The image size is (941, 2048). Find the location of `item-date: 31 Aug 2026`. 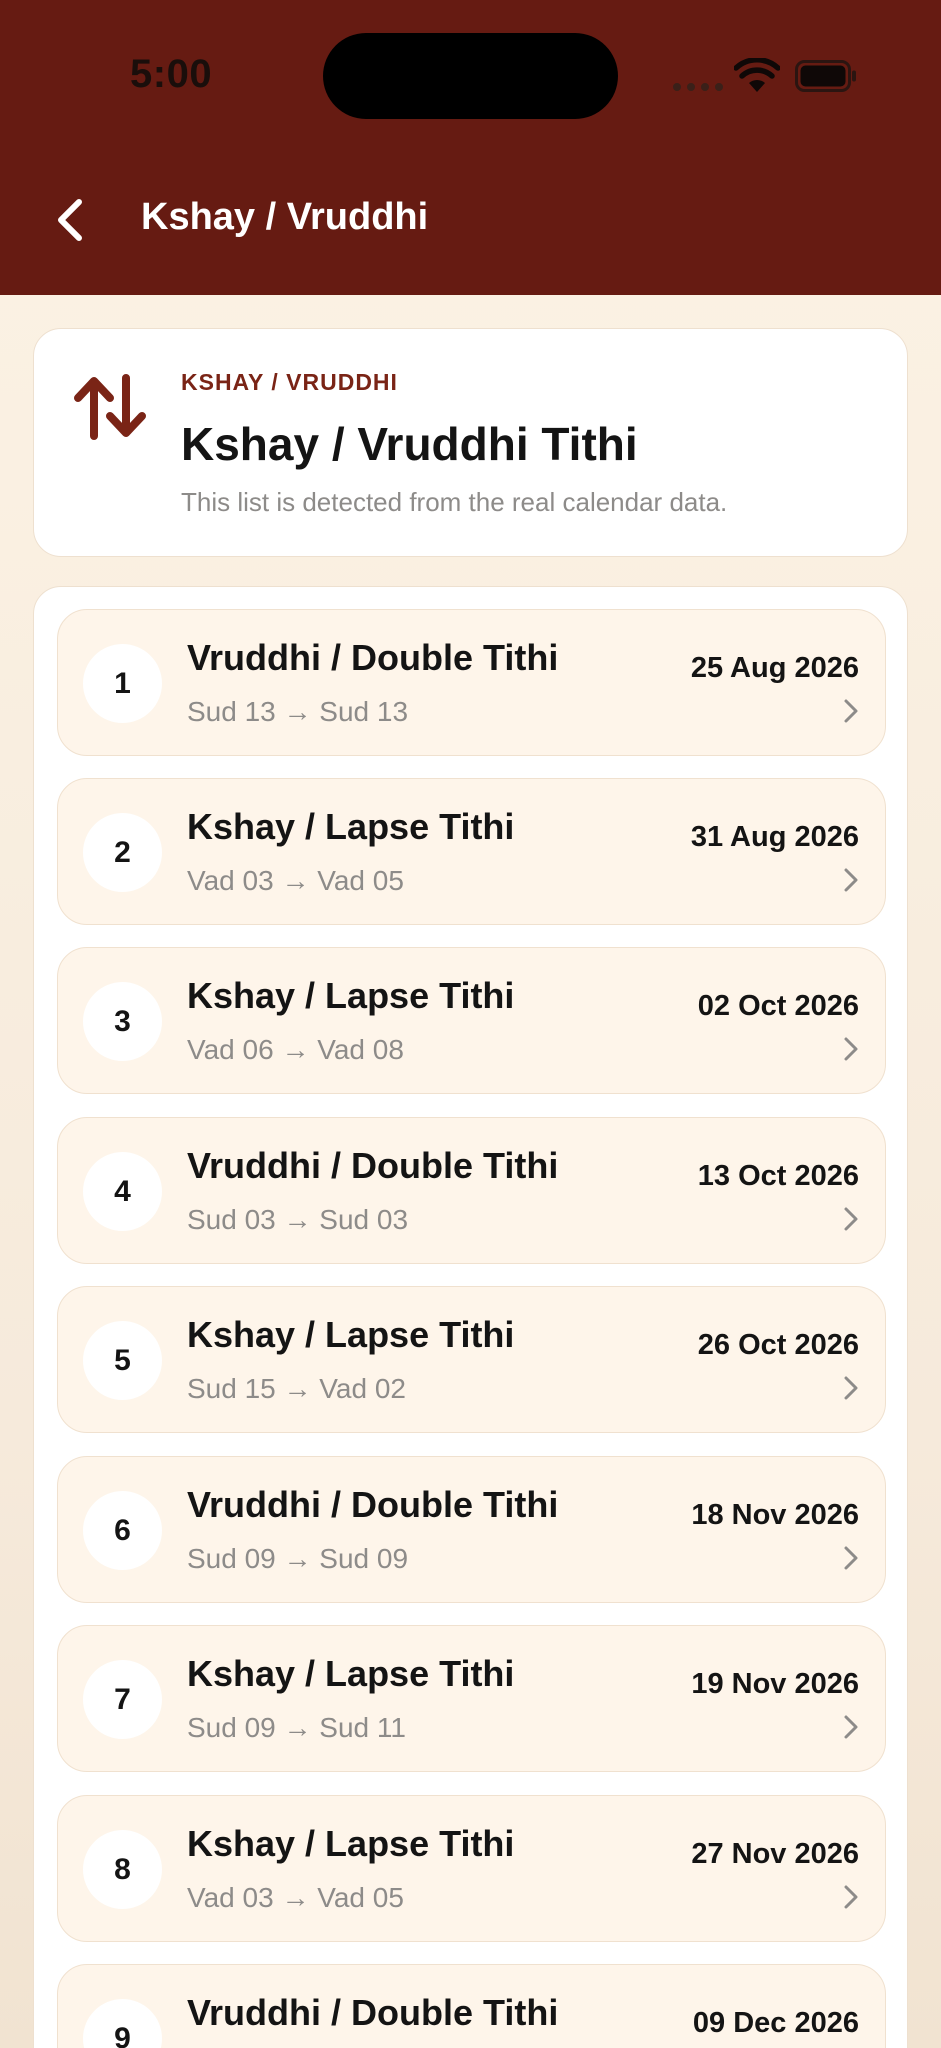

item-date: 31 Aug 2026 is located at coordinates (774, 837).